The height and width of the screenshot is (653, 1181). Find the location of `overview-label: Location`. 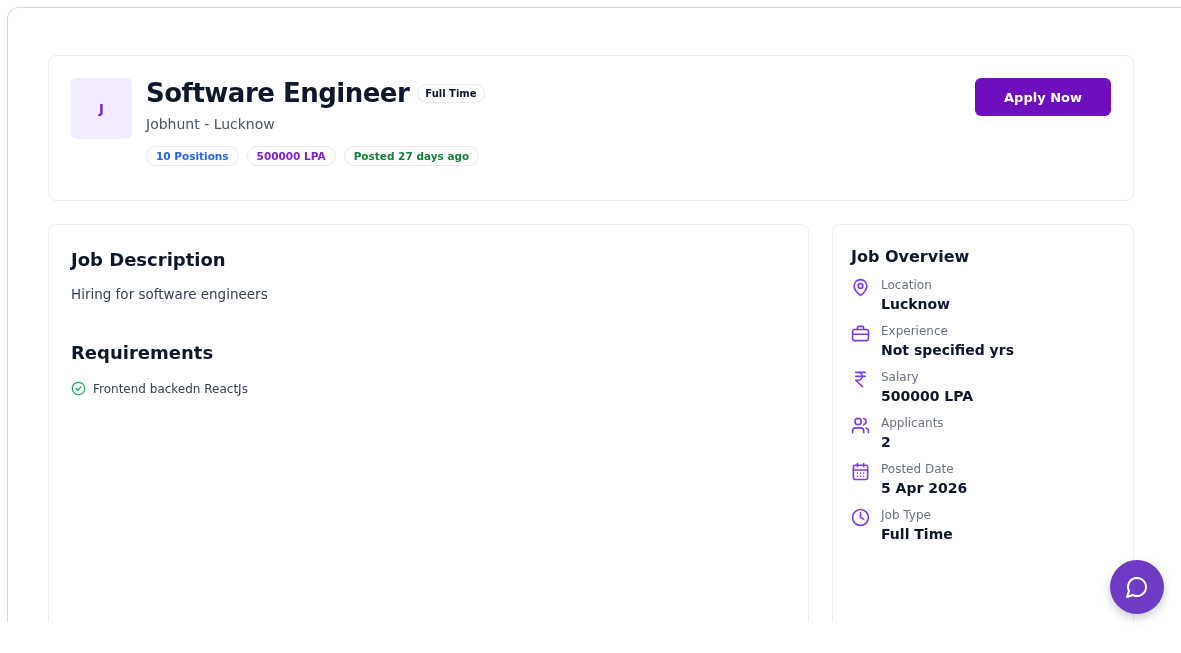

overview-label: Location is located at coordinates (907, 285).